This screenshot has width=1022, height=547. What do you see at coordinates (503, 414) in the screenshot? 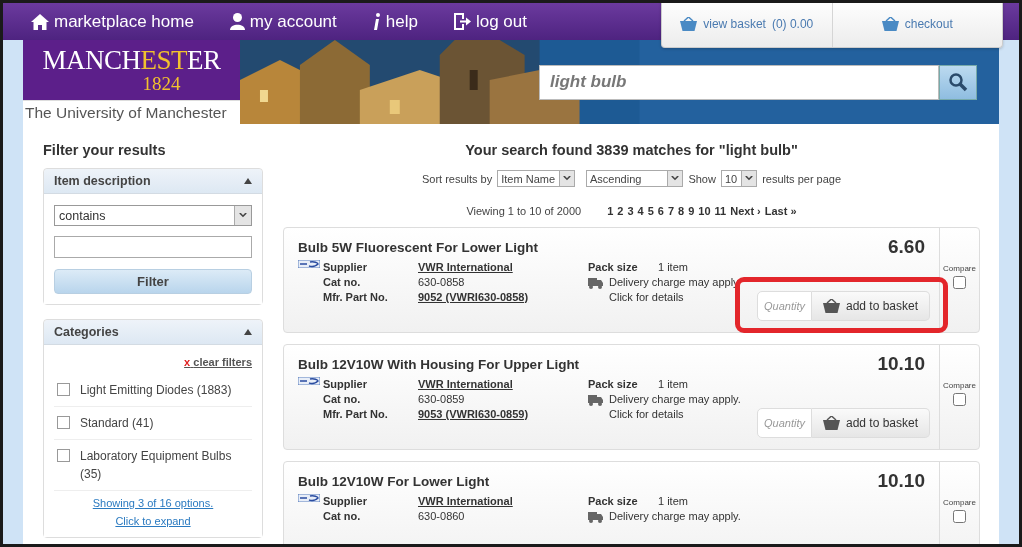
I see `mfr-part-link: 9053 (VWRI630-0859)` at bounding box center [503, 414].